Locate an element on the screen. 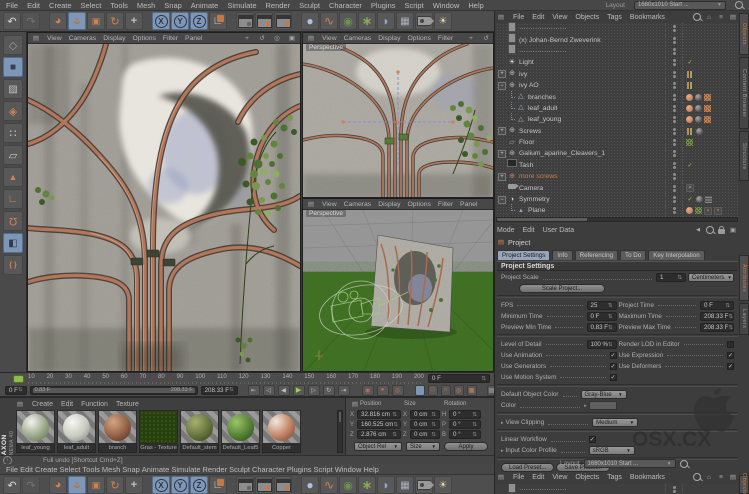  object-name: Camera is located at coordinates (531, 188).